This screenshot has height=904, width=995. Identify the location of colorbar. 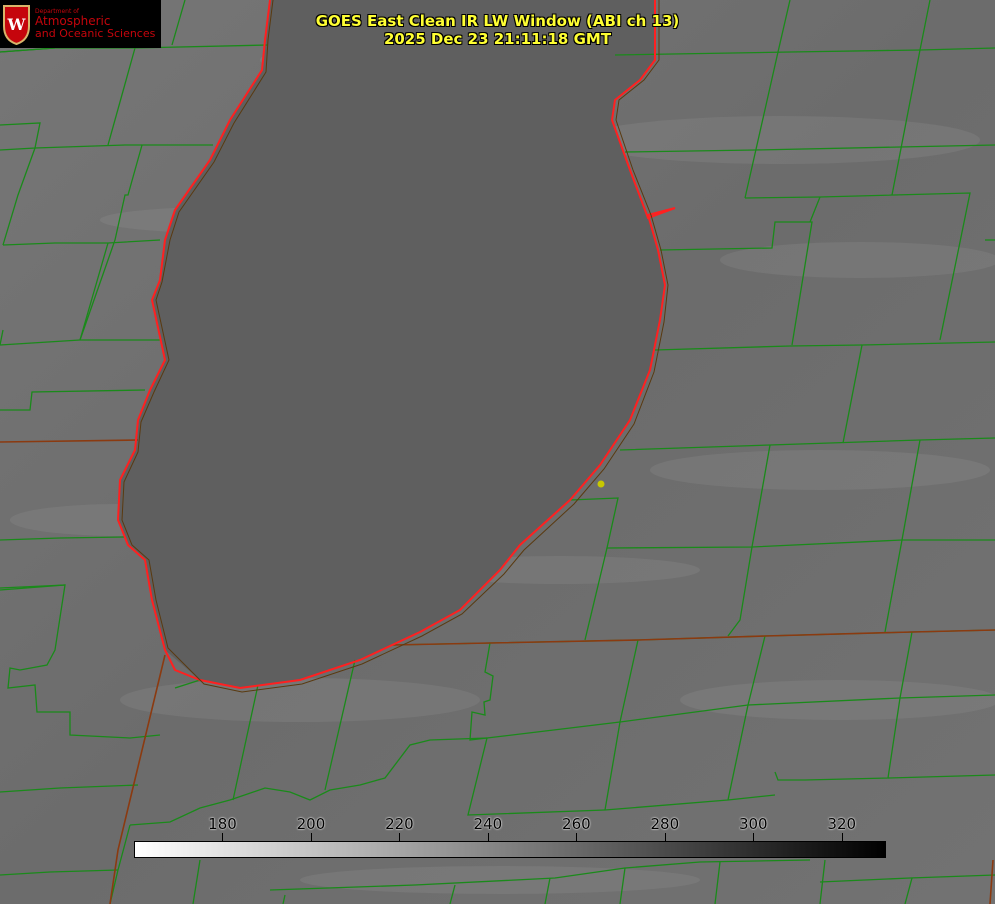
(510, 849).